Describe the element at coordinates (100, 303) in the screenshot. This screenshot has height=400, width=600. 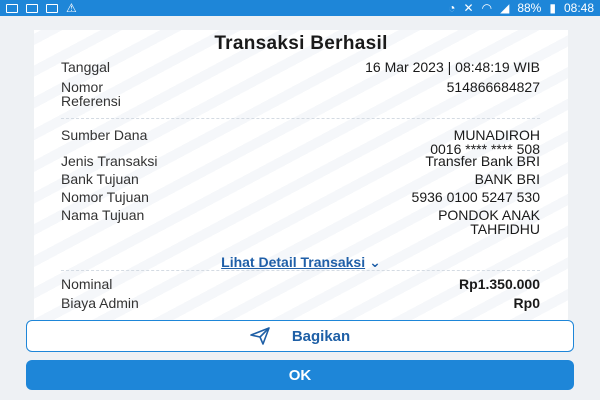
I see `admin-fee-label: Biaya Admin` at that location.